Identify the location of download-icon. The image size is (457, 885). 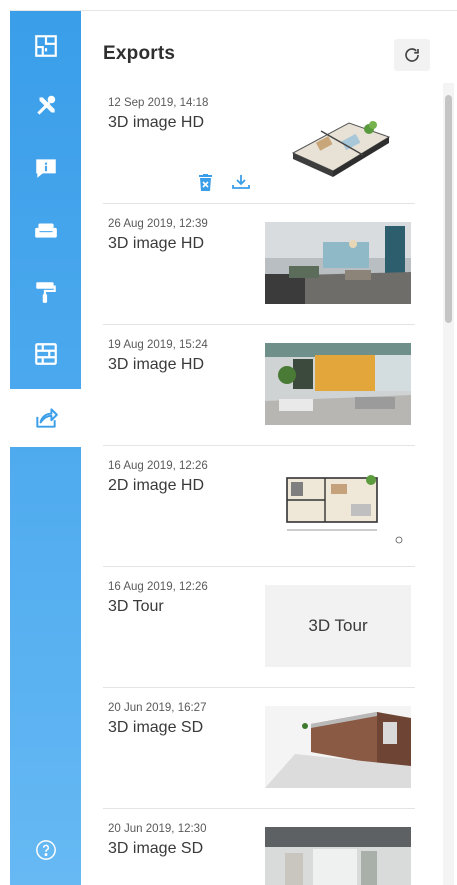
(241, 182).